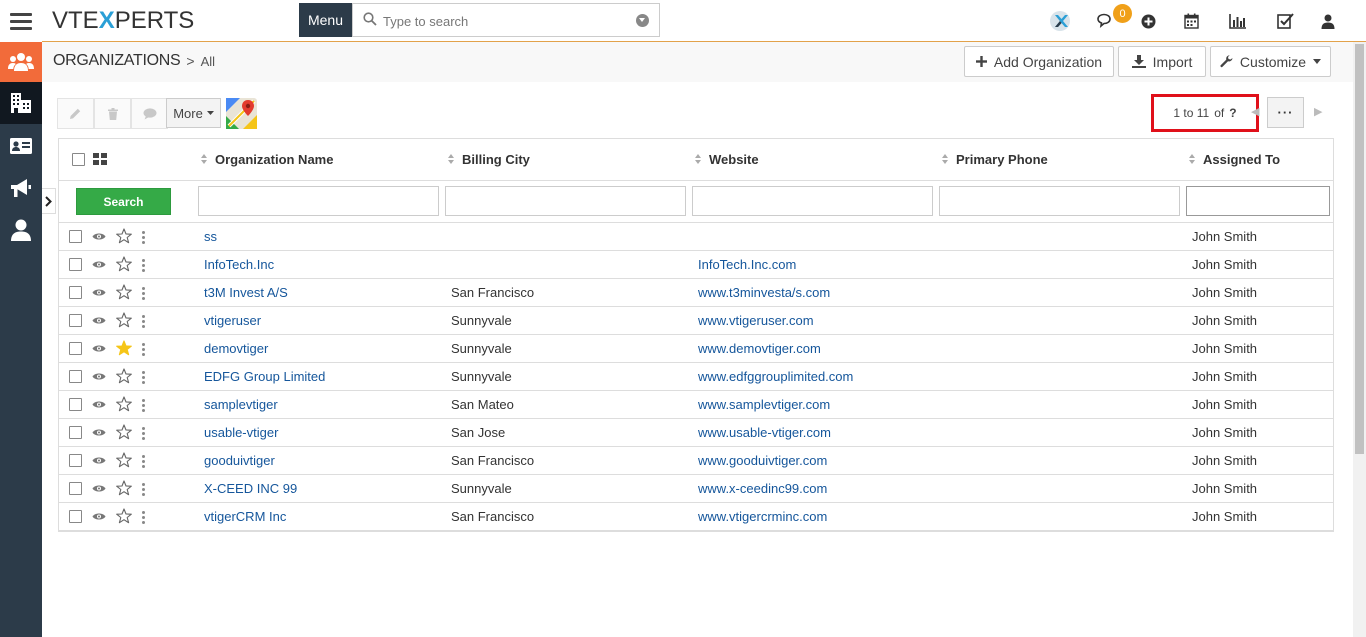 The width and height of the screenshot is (1366, 637). Describe the element at coordinates (756, 320) in the screenshot. I see `website-link: www.vtigeruser.com` at that location.